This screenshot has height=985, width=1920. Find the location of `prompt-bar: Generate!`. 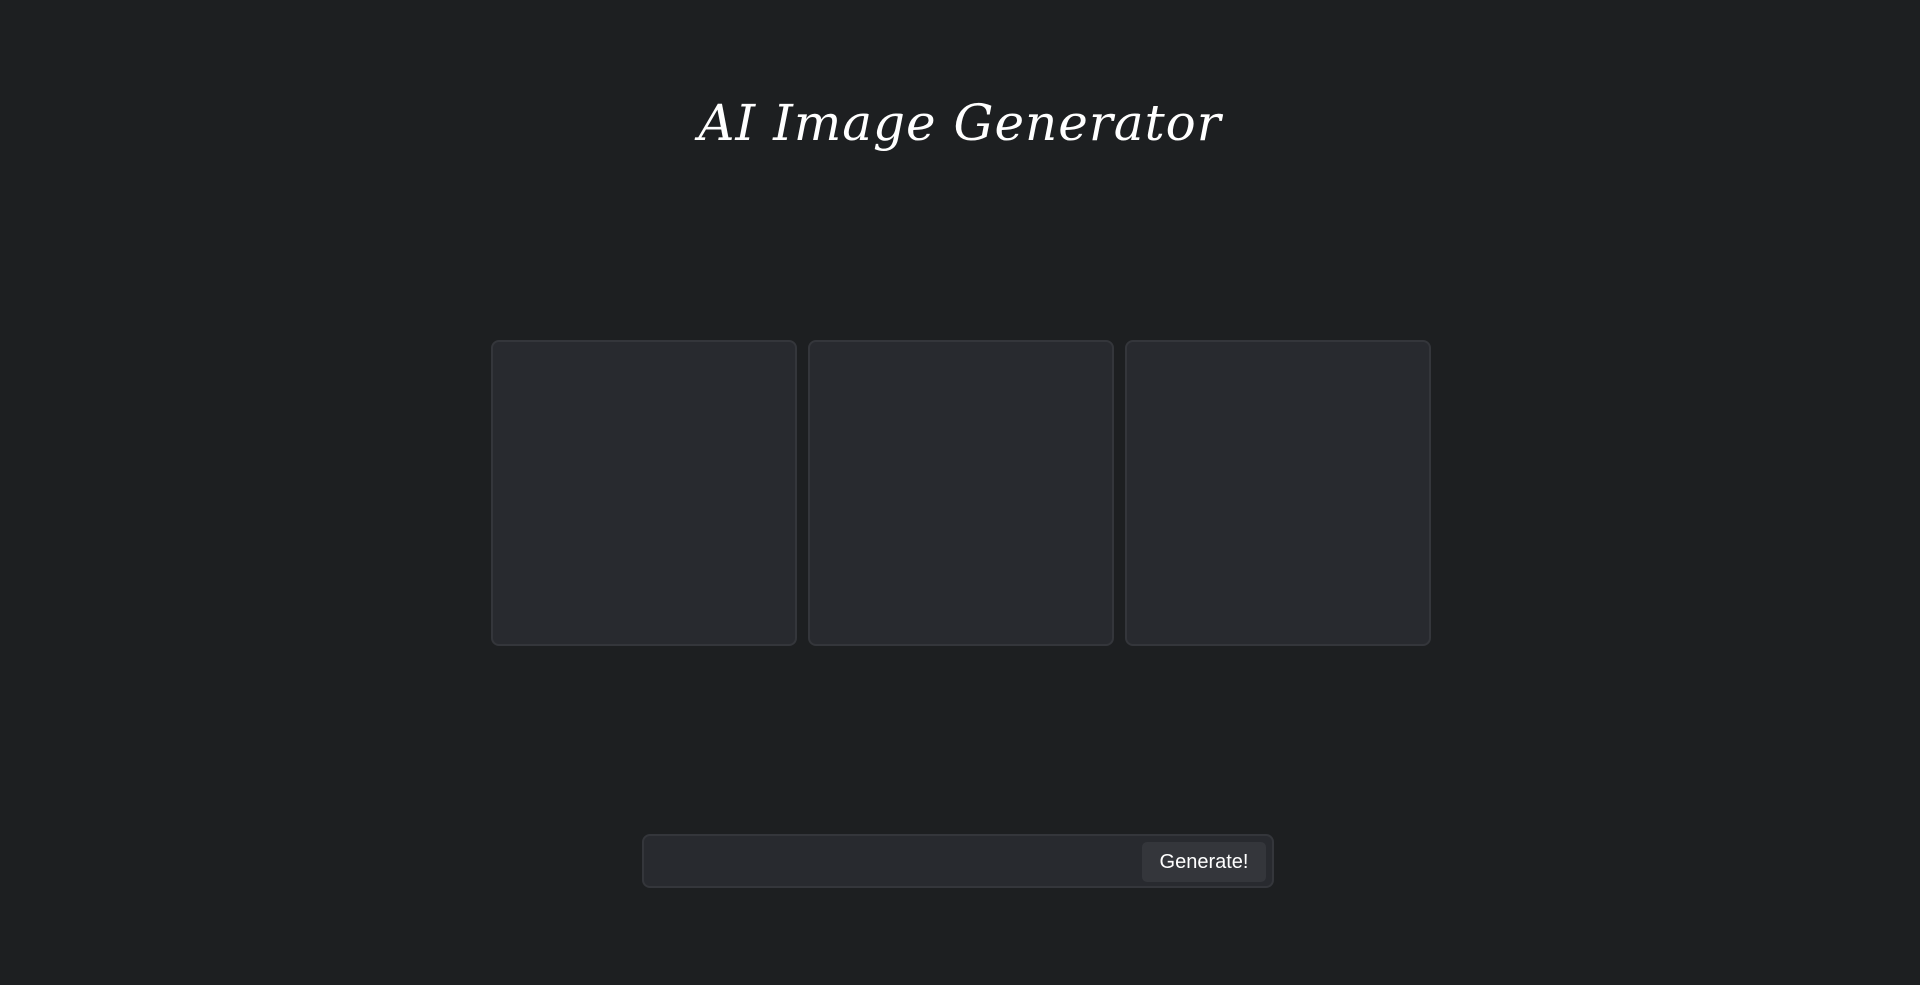

prompt-bar: Generate! is located at coordinates (958, 861).